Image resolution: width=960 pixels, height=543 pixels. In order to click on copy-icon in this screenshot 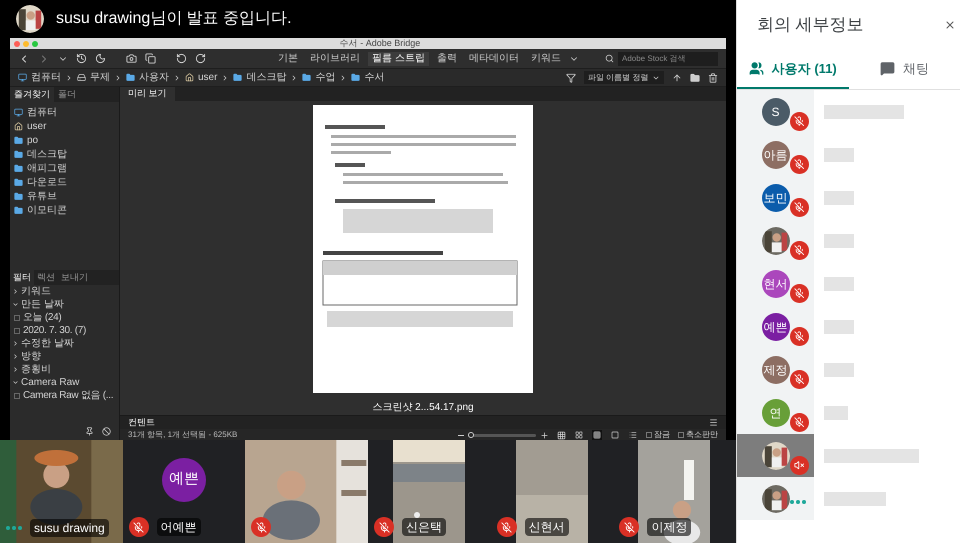, I will do `click(150, 58)`.